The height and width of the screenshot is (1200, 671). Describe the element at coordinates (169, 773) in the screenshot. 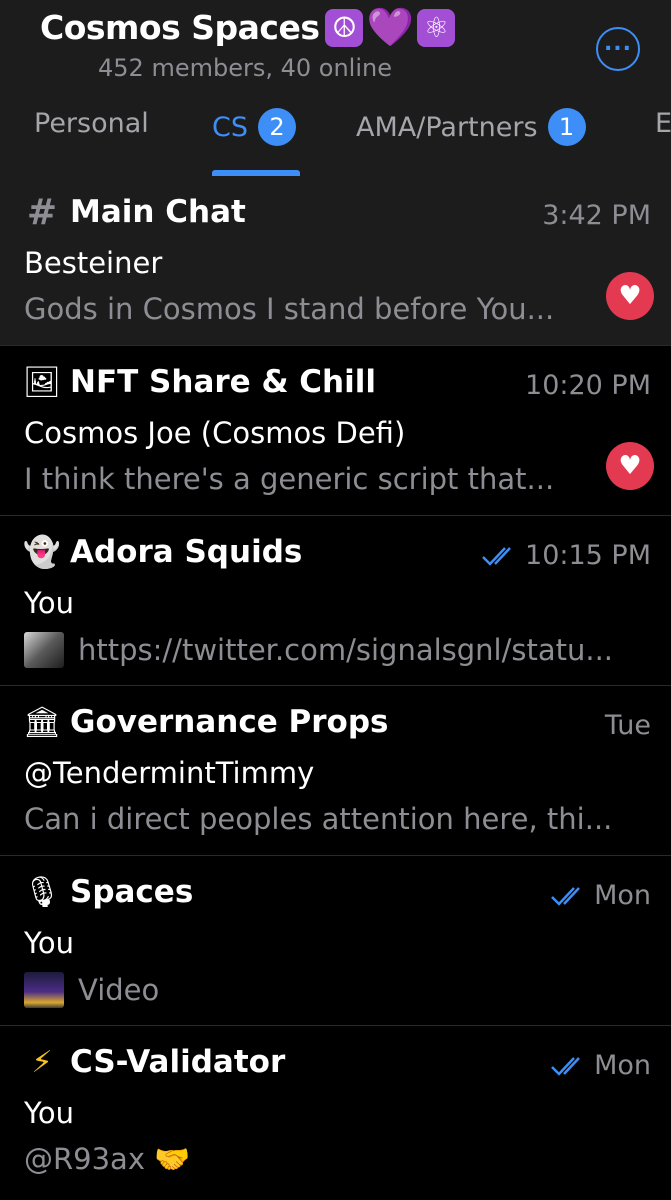

I see `chat-sender: @TendermintTimmy` at that location.